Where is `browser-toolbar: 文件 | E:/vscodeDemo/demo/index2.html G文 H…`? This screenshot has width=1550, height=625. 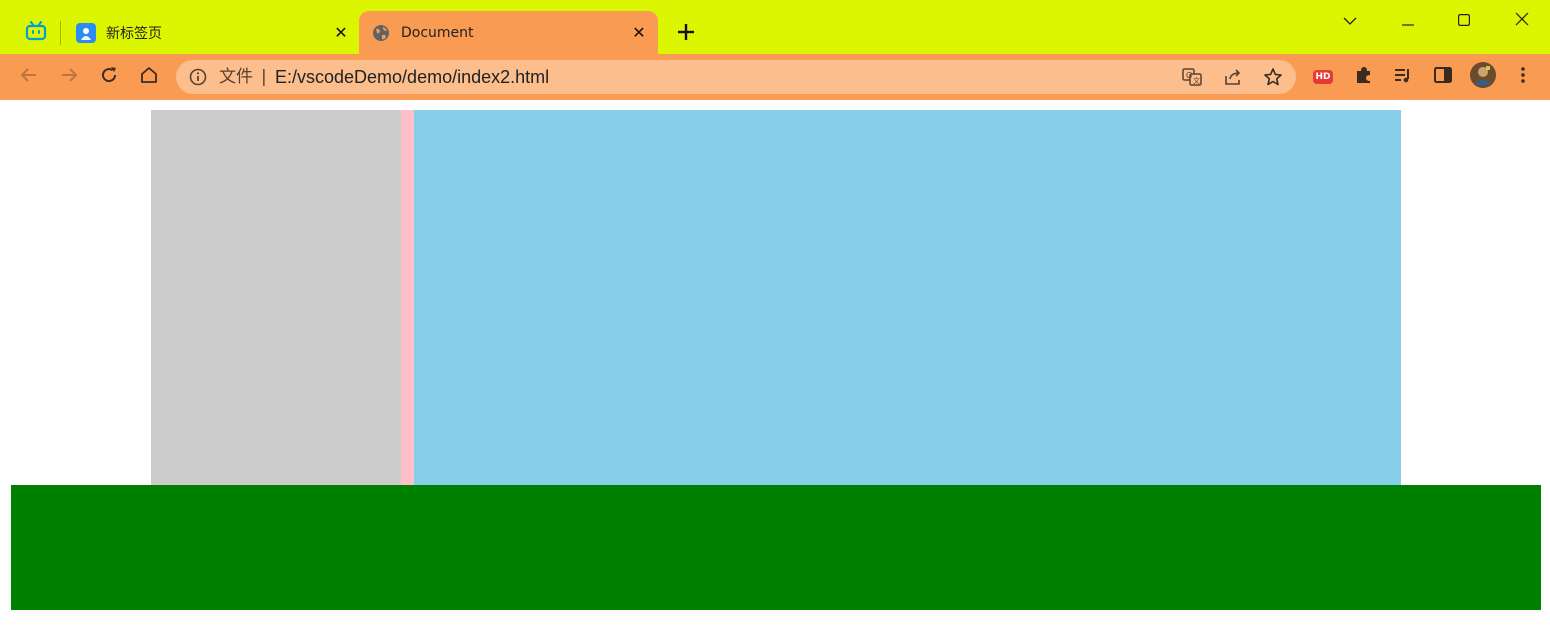 browser-toolbar: 文件 | E:/vscodeDemo/demo/index2.html G文 H… is located at coordinates (775, 77).